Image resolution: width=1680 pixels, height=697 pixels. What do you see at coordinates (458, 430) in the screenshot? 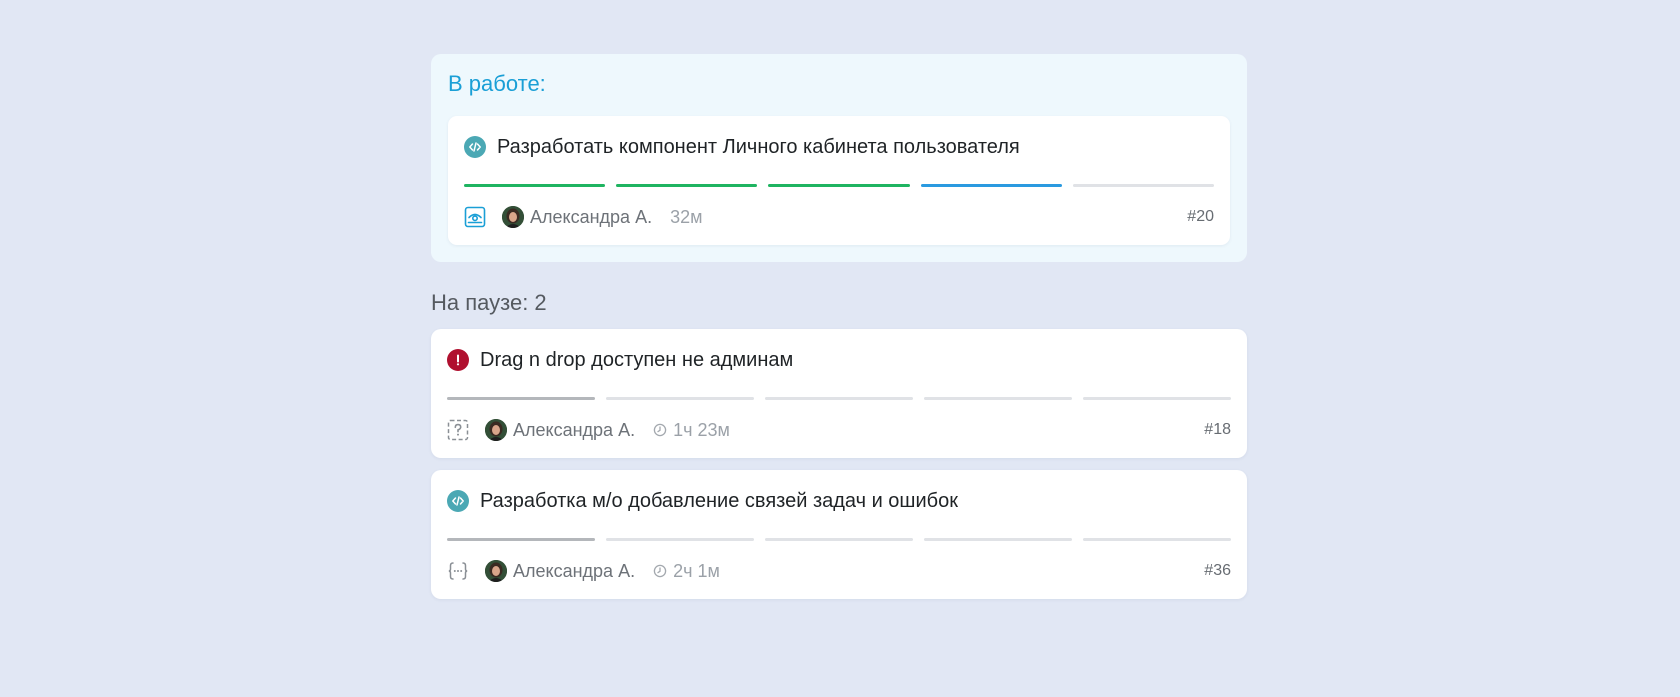
I see `question-icon` at bounding box center [458, 430].